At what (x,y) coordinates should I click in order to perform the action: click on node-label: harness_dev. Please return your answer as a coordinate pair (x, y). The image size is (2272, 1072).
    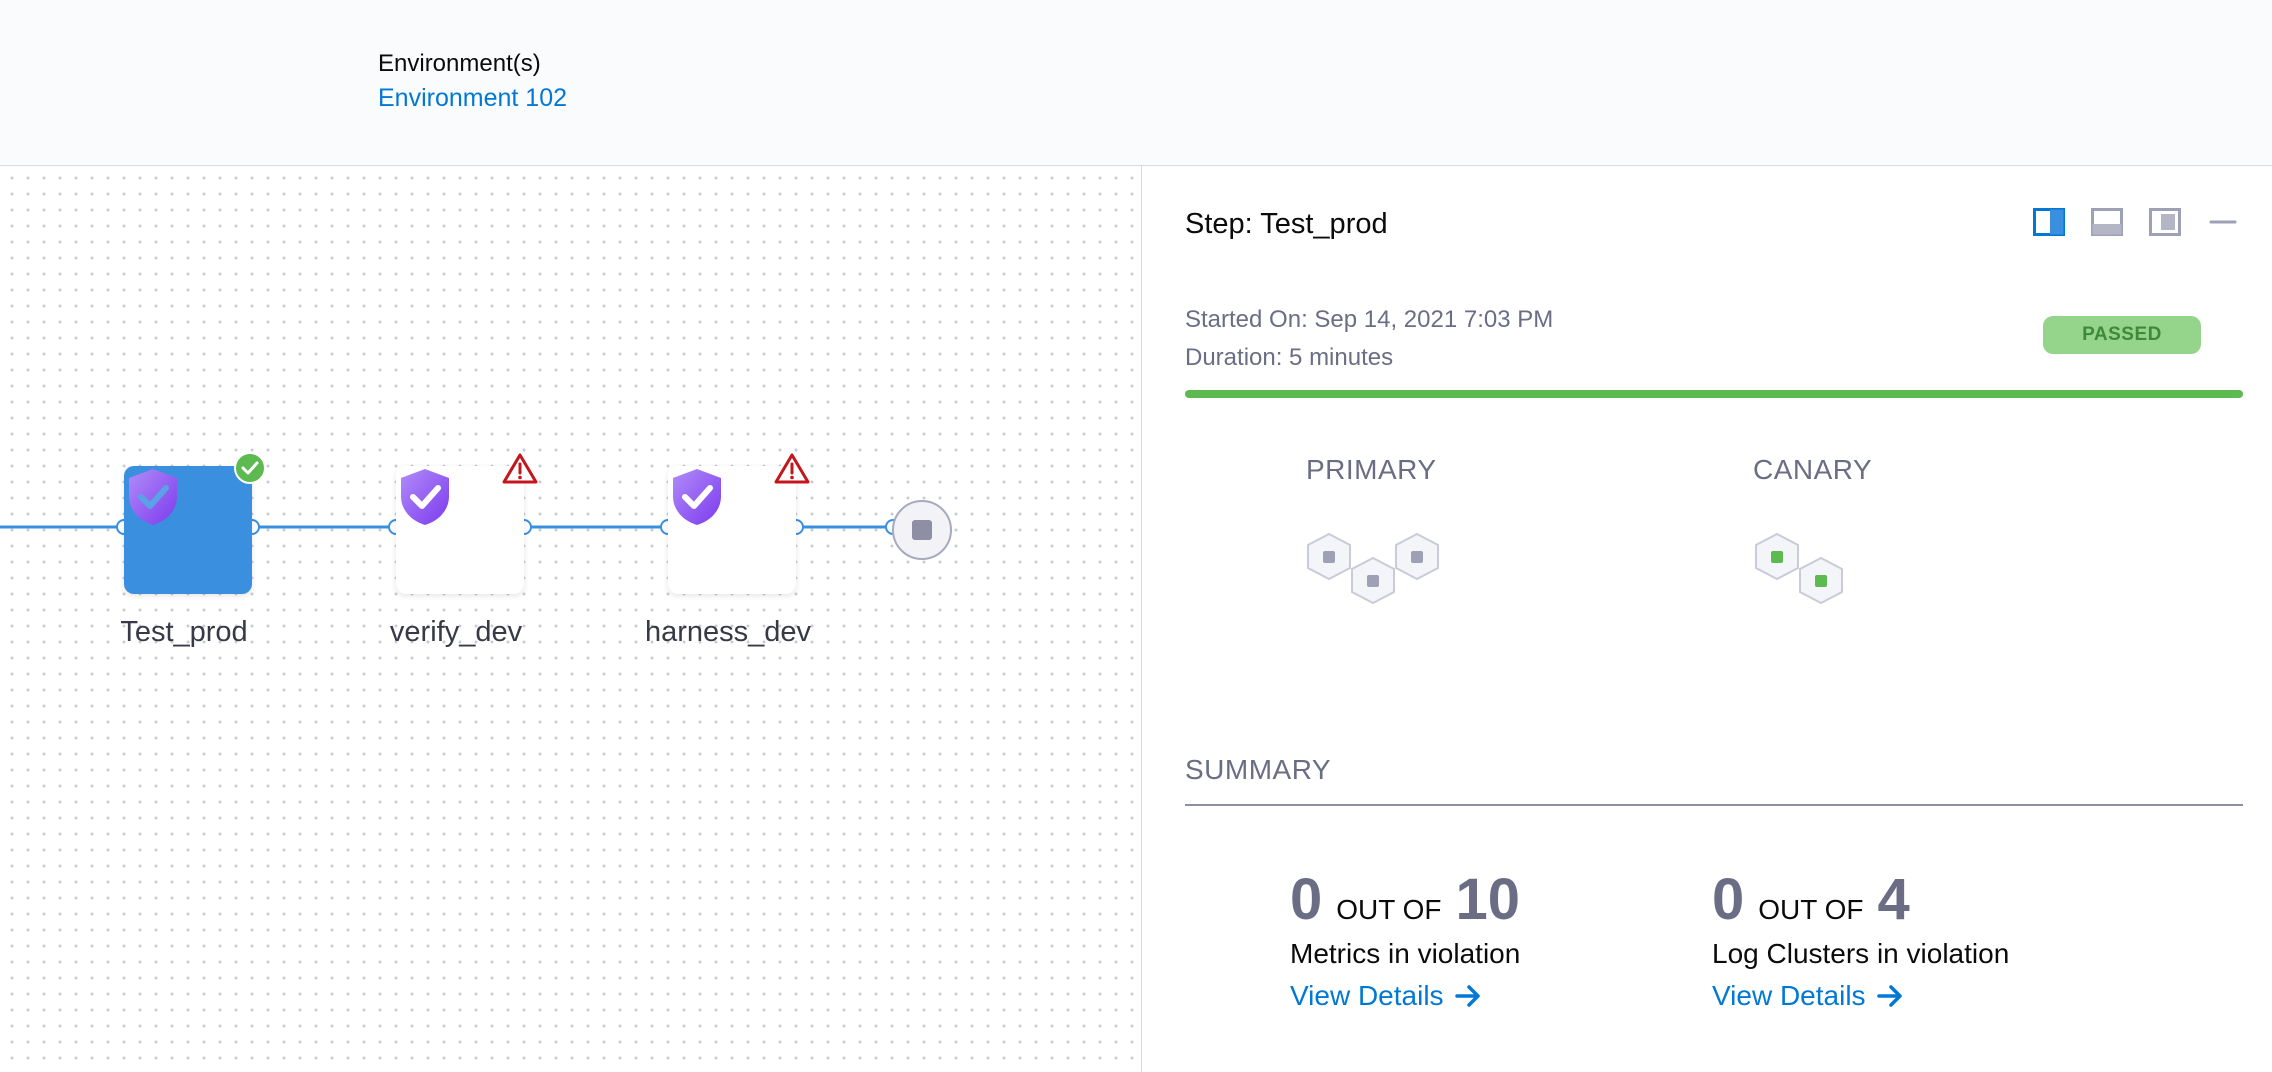
    Looking at the image, I should click on (728, 632).